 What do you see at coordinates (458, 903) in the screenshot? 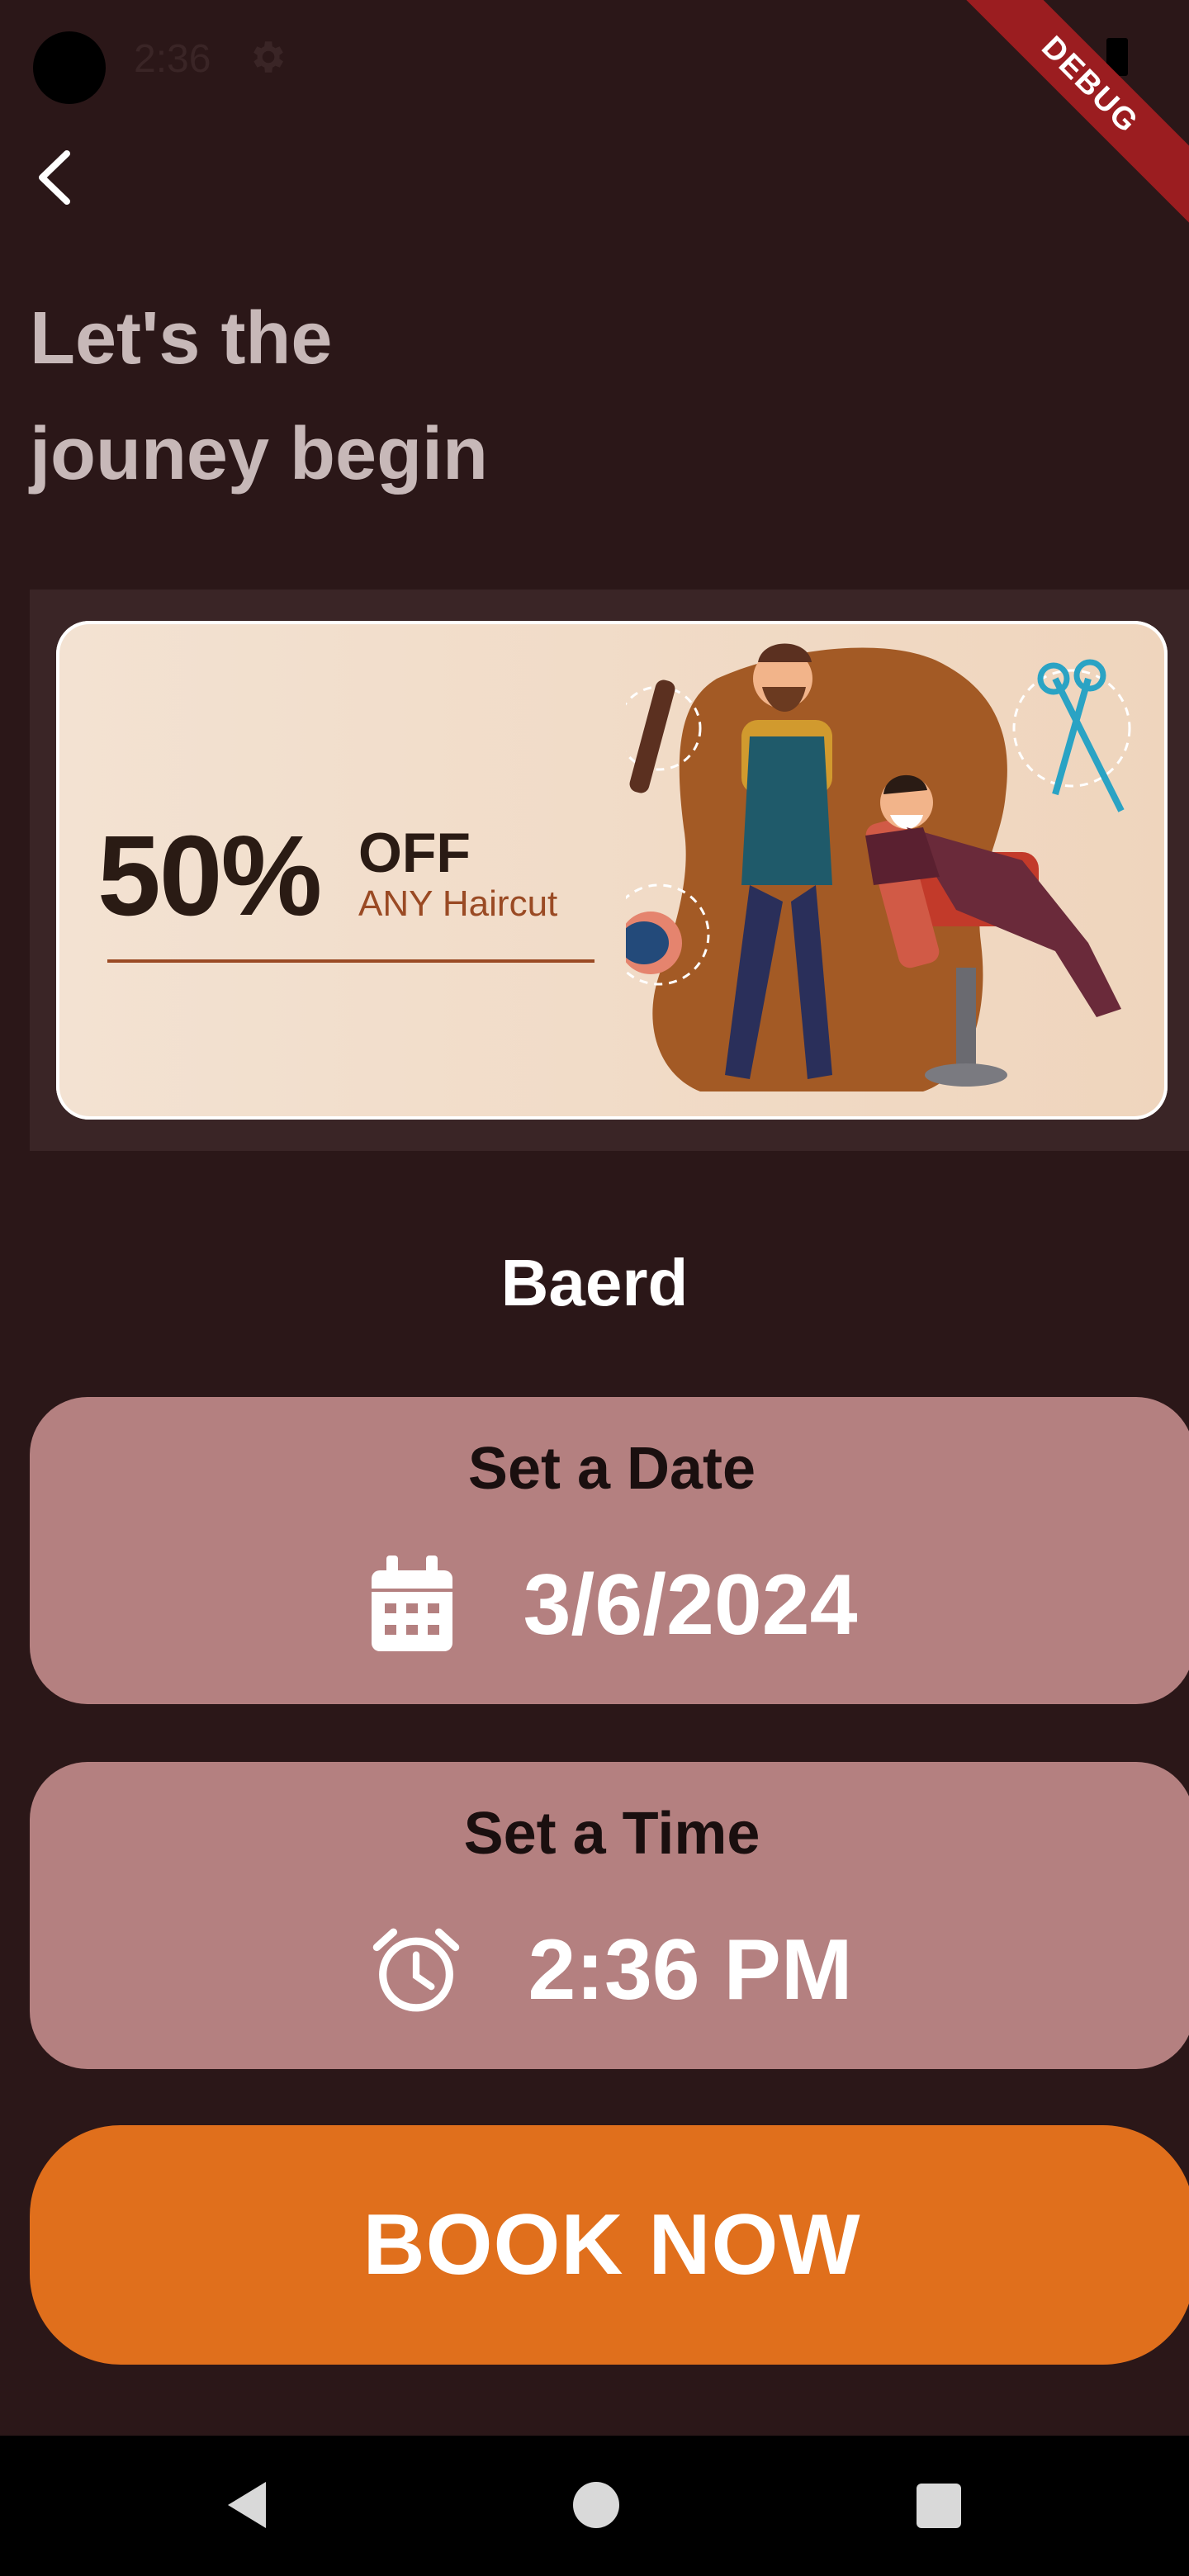
I see `promo-subtitle: ANY Haircut` at bounding box center [458, 903].